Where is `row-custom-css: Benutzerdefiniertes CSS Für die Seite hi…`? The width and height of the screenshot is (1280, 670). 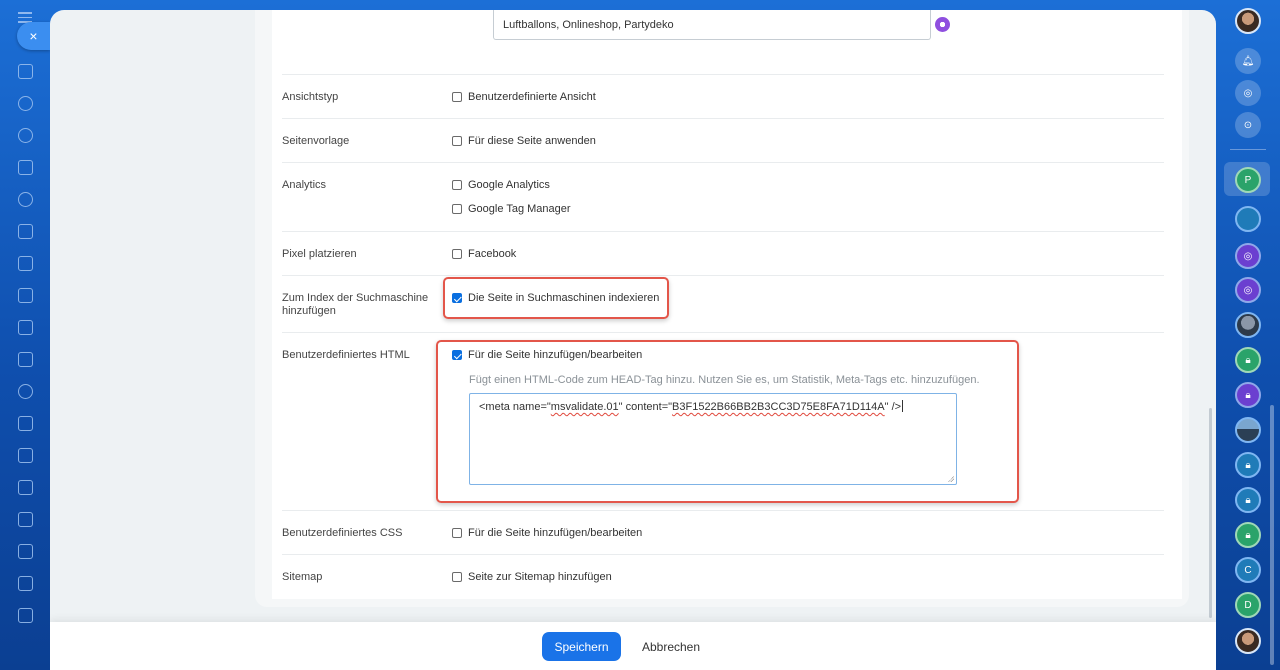 row-custom-css: Benutzerdefiniertes CSS Für die Seite hi… is located at coordinates (723, 532).